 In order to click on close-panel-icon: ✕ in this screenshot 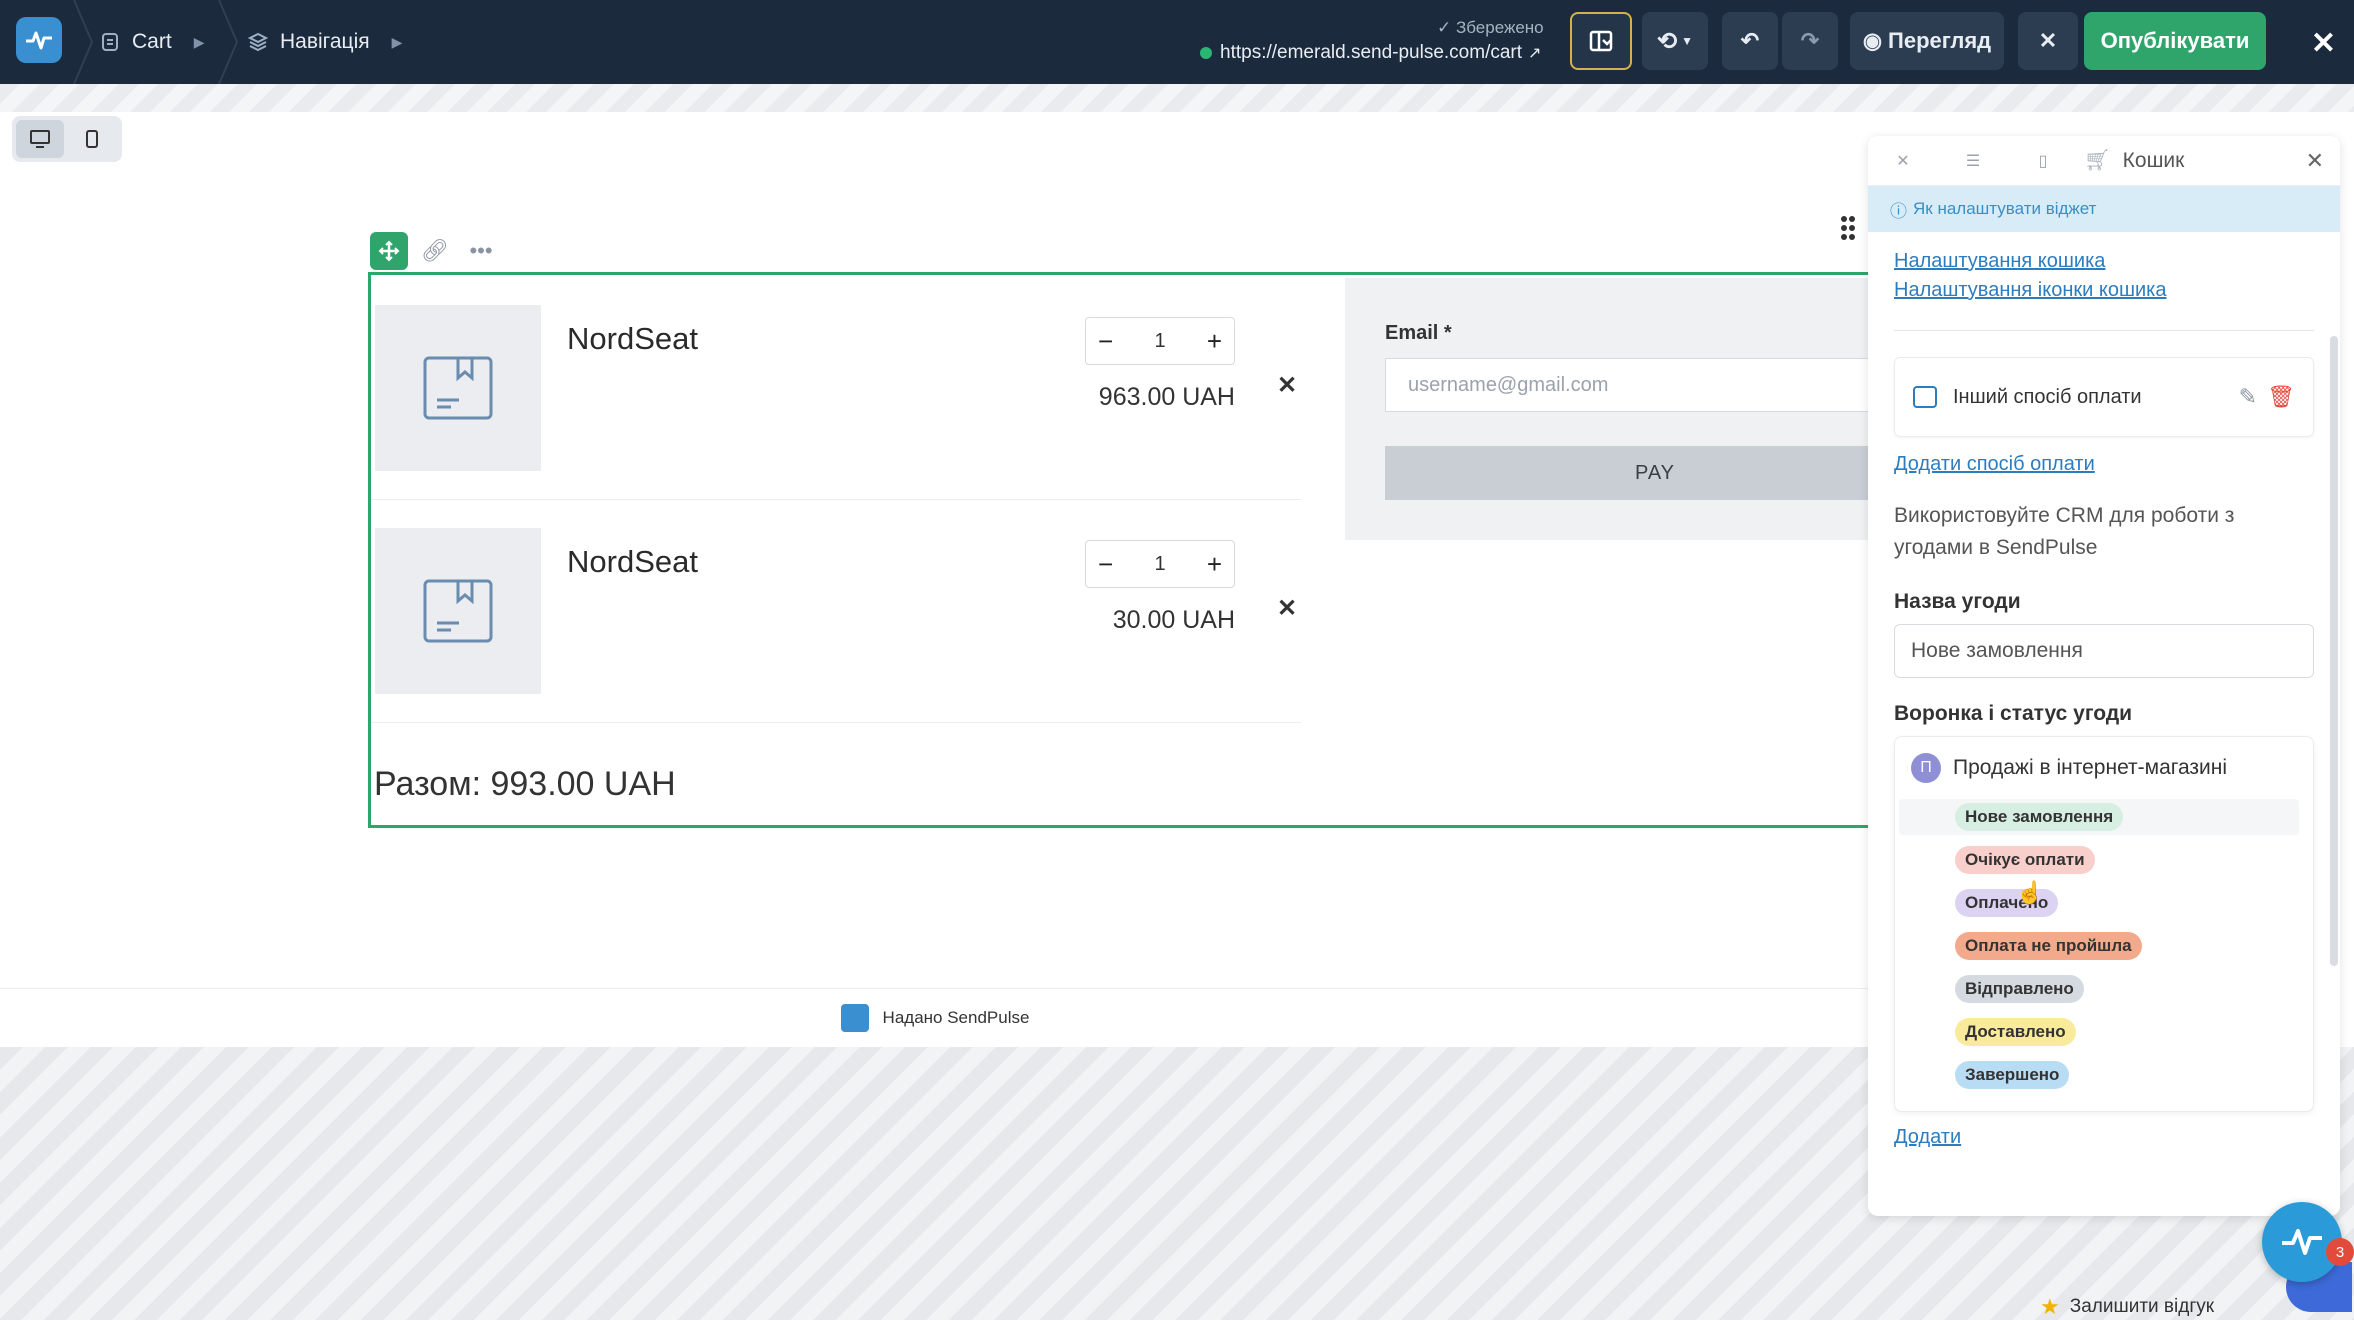, I will do `click(2315, 161)`.